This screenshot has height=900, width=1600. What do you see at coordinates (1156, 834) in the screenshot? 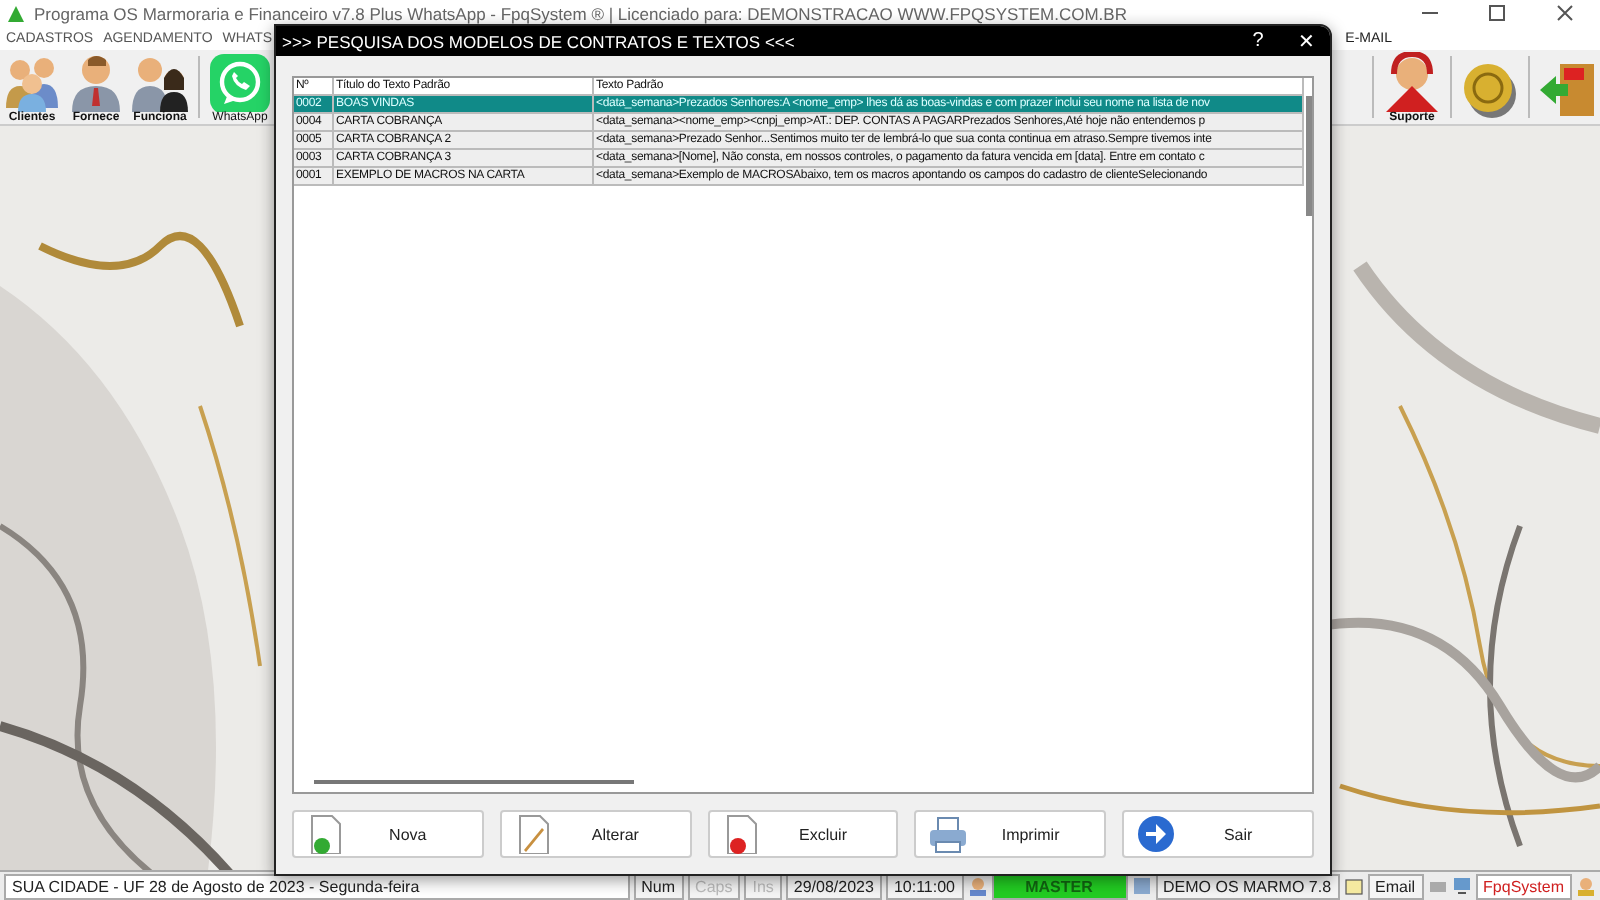
I see `arrow-right-icon` at bounding box center [1156, 834].